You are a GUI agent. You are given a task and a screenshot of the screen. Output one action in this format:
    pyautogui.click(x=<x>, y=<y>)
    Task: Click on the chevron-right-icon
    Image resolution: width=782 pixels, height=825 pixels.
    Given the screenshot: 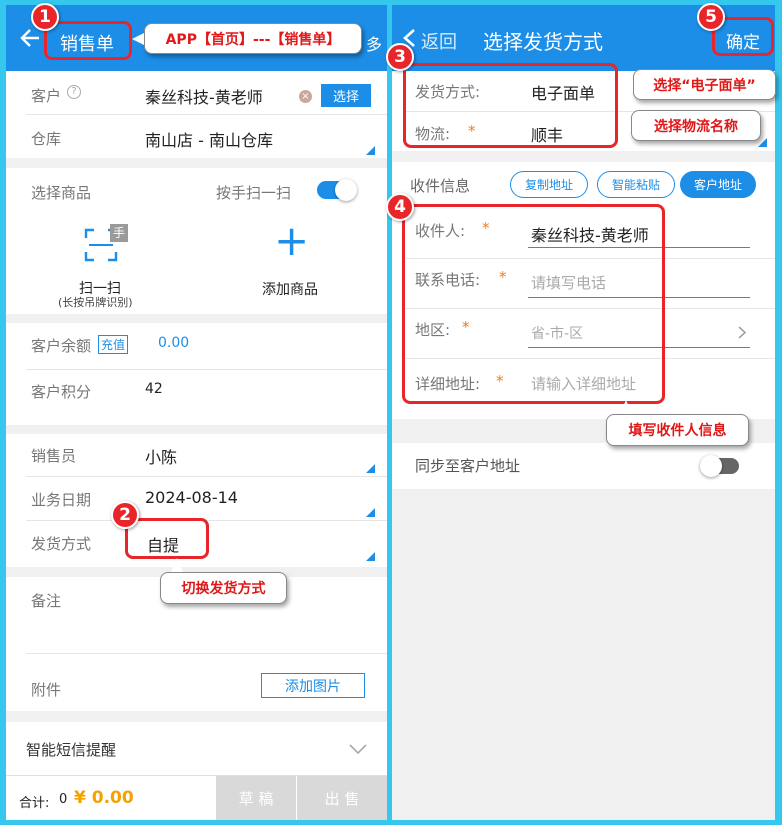 What is the action you would take?
    pyautogui.click(x=742, y=332)
    